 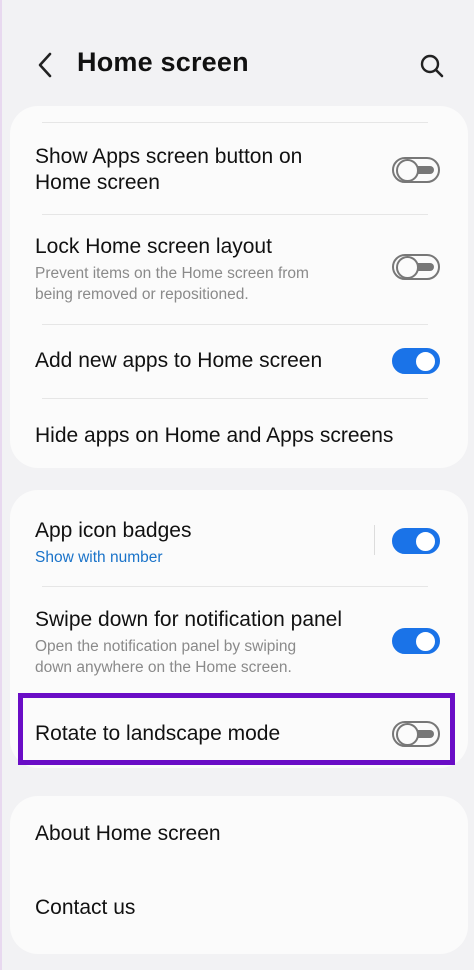 What do you see at coordinates (163, 667) in the screenshot?
I see `setting-description-line2: down anywhere on the Home screen.` at bounding box center [163, 667].